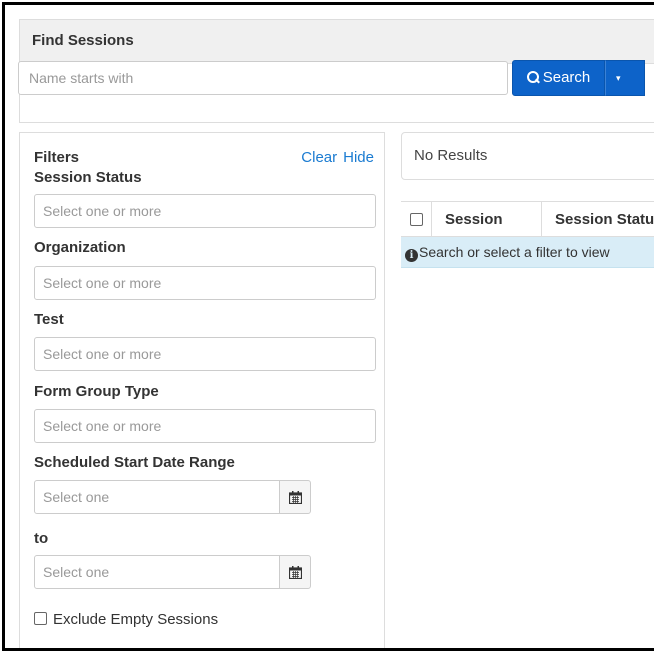  What do you see at coordinates (451, 155) in the screenshot?
I see `results-status: No Results` at bounding box center [451, 155].